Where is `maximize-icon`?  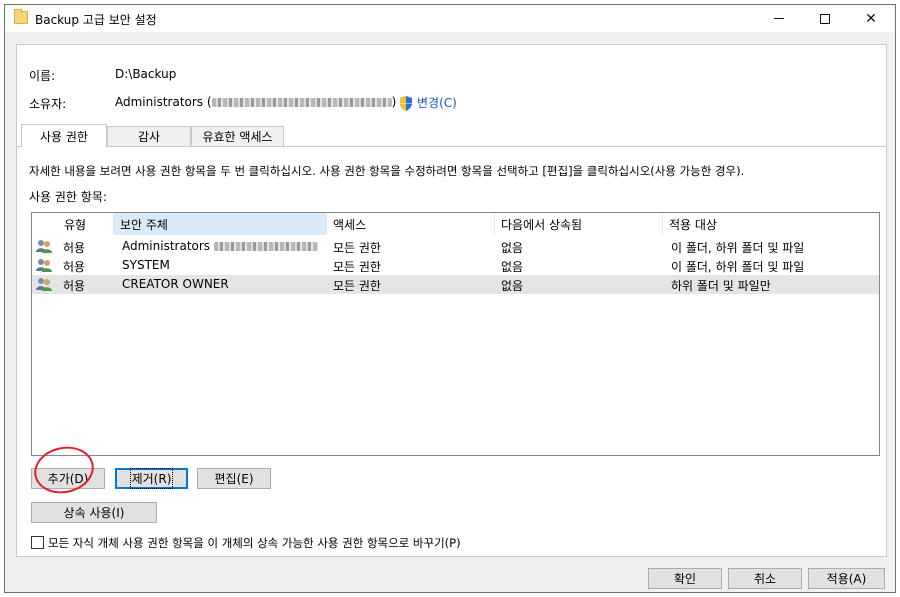
maximize-icon is located at coordinates (825, 18).